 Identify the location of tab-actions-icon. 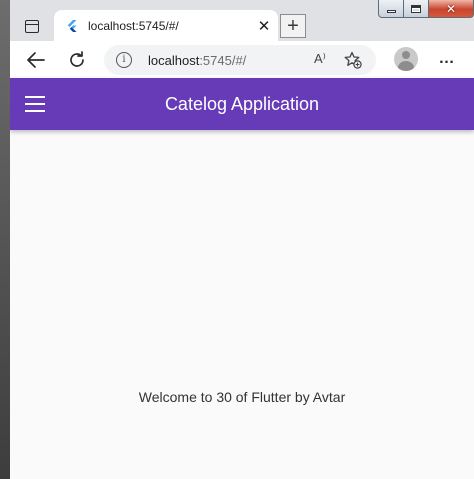
(32, 26).